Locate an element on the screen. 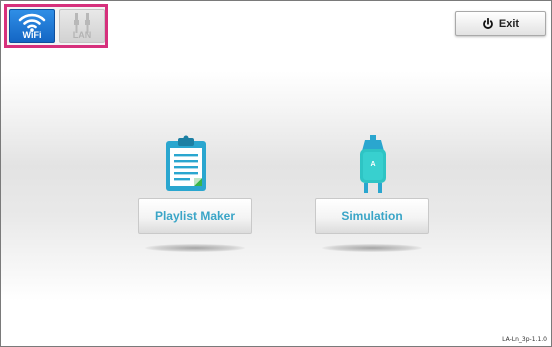 The height and width of the screenshot is (347, 552). iv-bag-icon: A is located at coordinates (373, 164).